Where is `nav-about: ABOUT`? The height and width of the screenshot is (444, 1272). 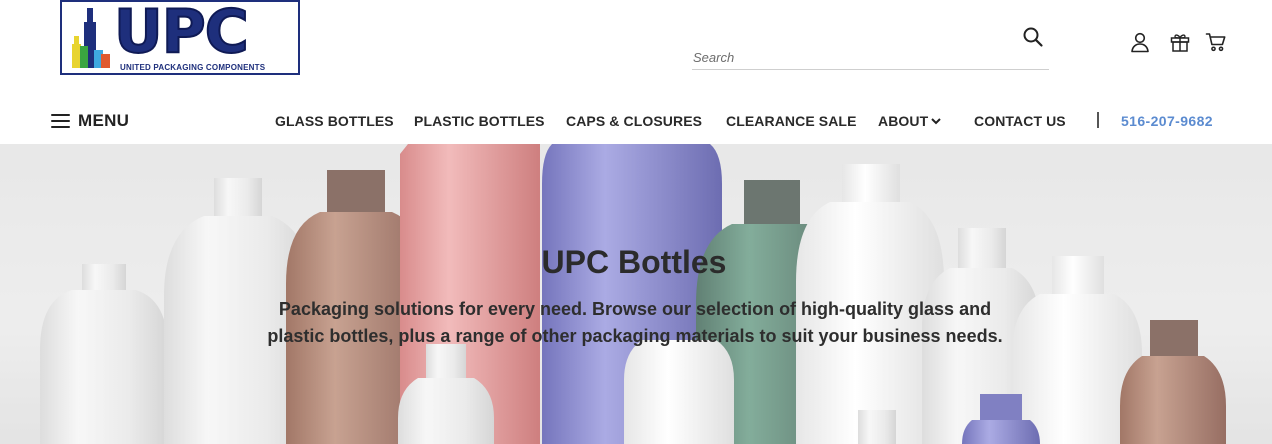
nav-about: ABOUT is located at coordinates (909, 121).